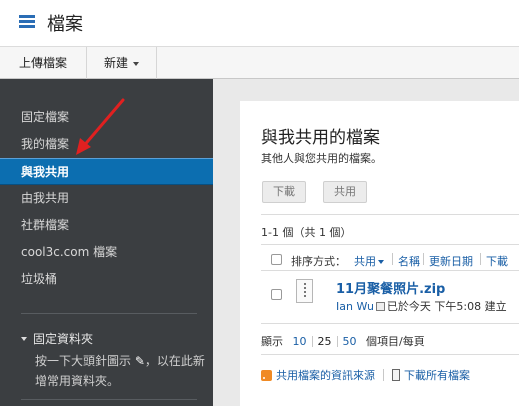 Image resolution: width=519 pixels, height=406 pixels. I want to click on file-meta-text: 已於今天 下午5:08 建立, so click(446, 306).